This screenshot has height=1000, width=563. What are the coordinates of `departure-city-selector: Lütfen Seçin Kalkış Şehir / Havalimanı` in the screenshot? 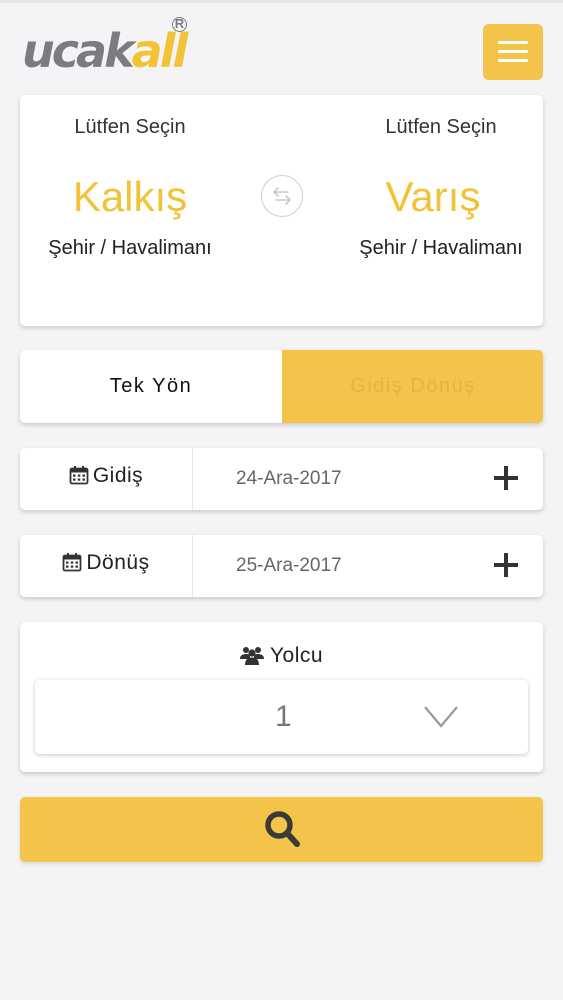 It's located at (130, 210).